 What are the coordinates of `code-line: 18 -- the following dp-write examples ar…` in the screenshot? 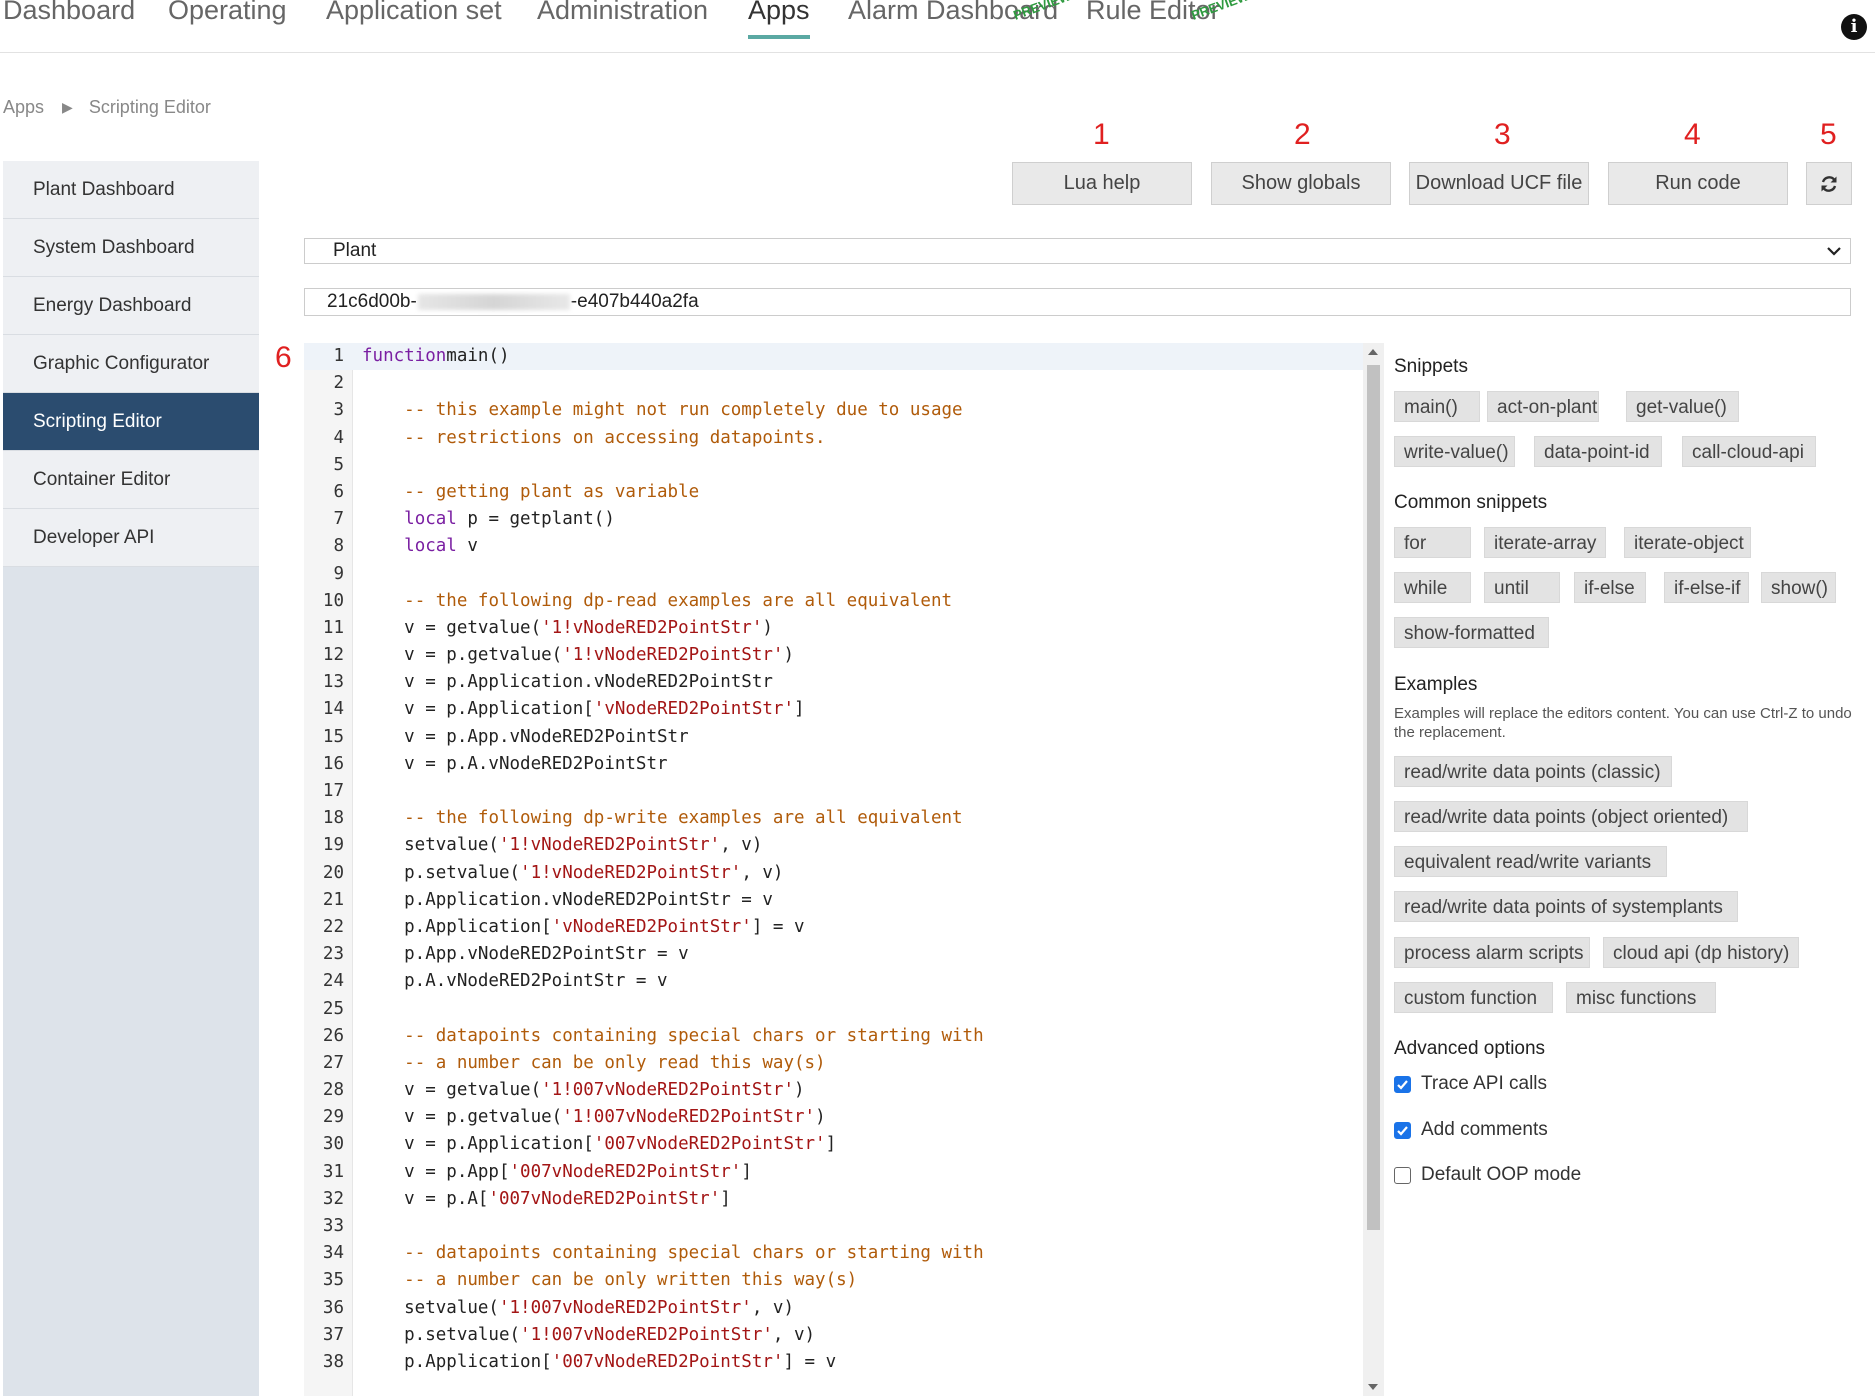 It's located at (834, 818).